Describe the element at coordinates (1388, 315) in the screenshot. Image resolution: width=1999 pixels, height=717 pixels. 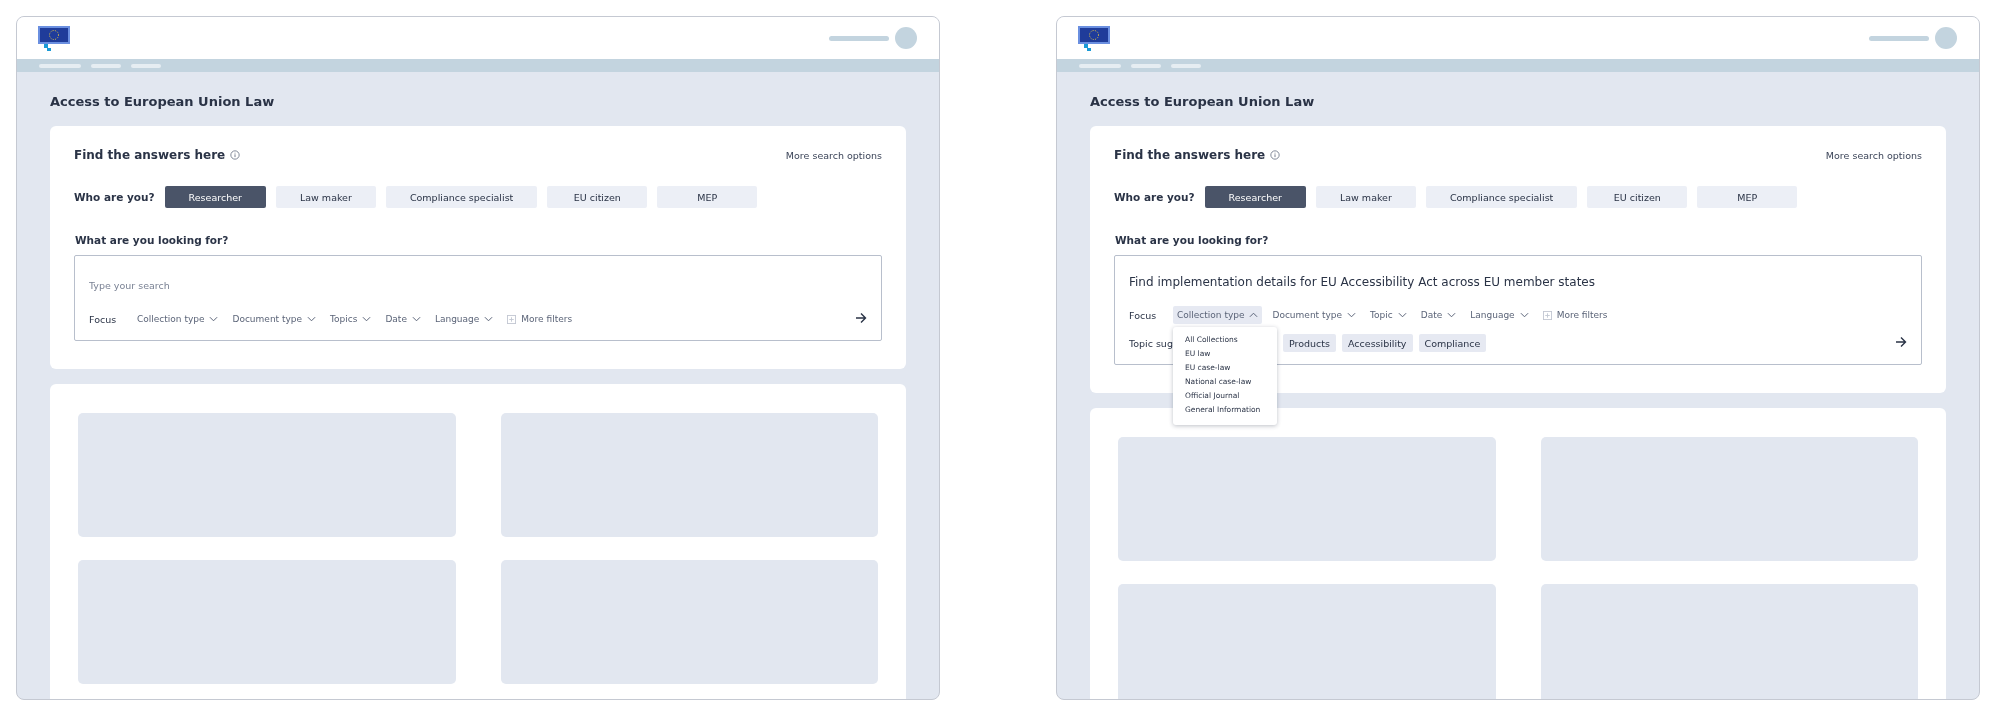
I see `filter-dropdown: Topic` at that location.